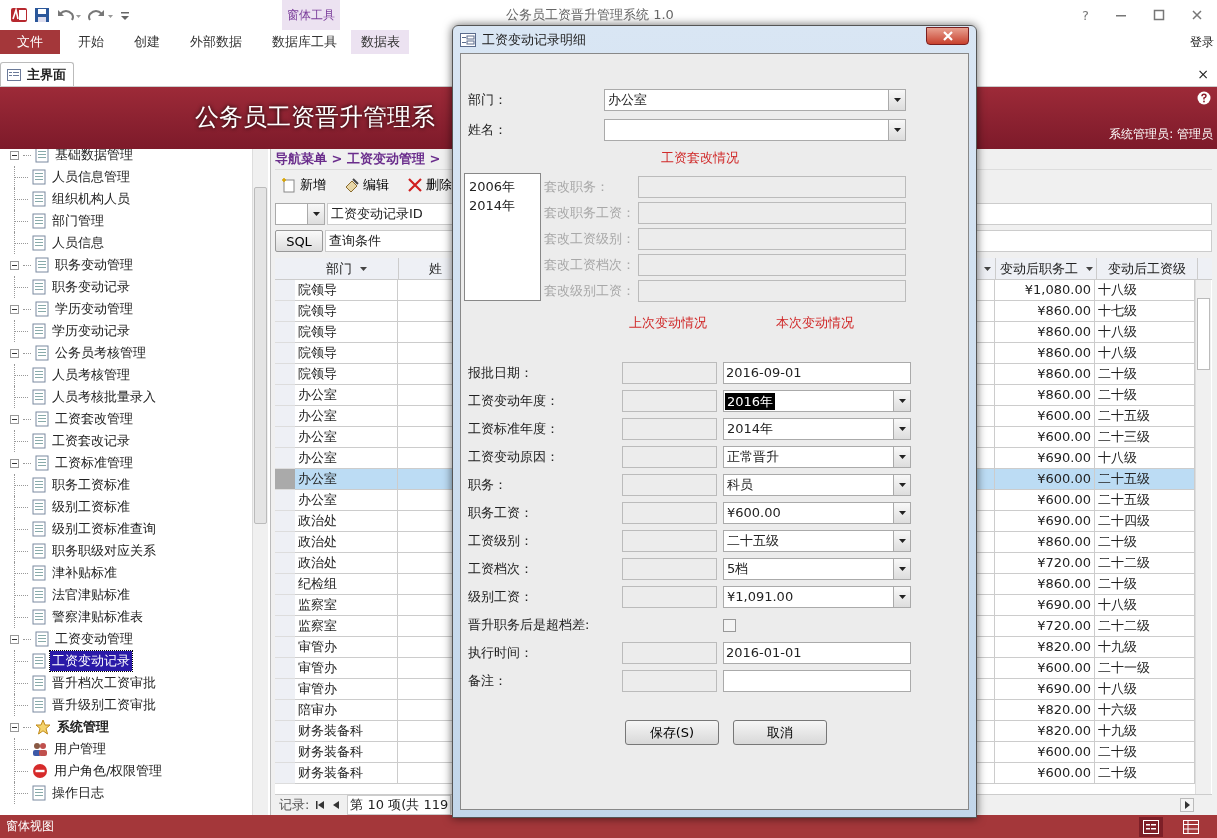  I want to click on tree-item: 职务变动记录, so click(91, 287).